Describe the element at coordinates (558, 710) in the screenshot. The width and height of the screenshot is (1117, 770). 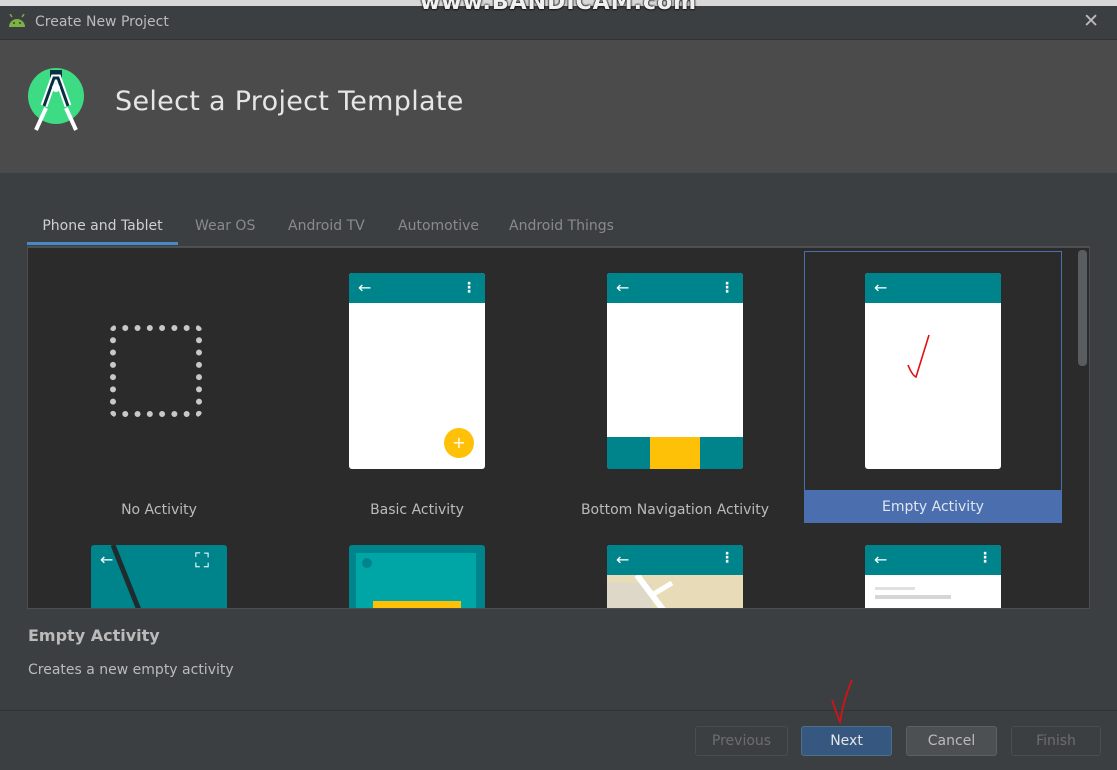
I see `footer-divider` at that location.